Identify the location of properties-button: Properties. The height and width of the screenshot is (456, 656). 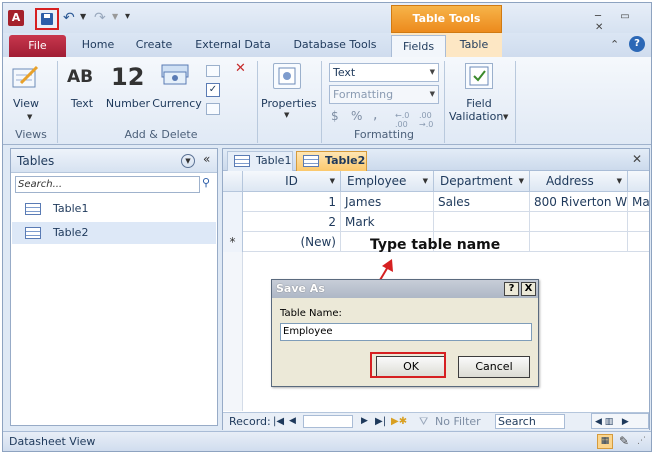
(289, 103).